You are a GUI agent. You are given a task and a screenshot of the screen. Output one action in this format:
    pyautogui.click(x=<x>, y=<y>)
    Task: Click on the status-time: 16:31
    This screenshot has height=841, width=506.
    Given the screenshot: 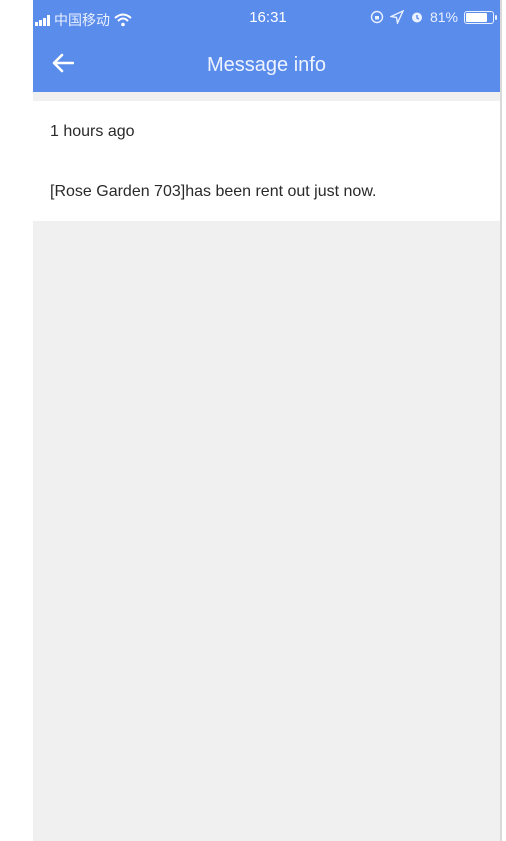 What is the action you would take?
    pyautogui.click(x=268, y=17)
    